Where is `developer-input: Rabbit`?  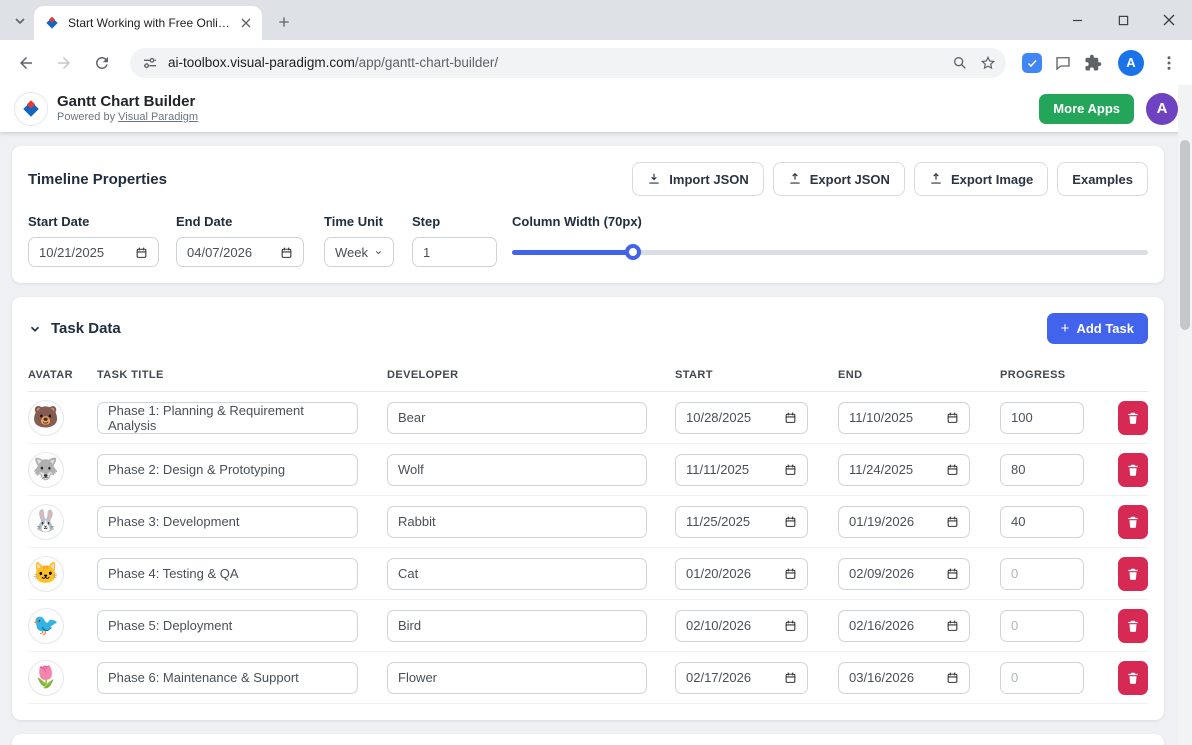
developer-input: Rabbit is located at coordinates (517, 521).